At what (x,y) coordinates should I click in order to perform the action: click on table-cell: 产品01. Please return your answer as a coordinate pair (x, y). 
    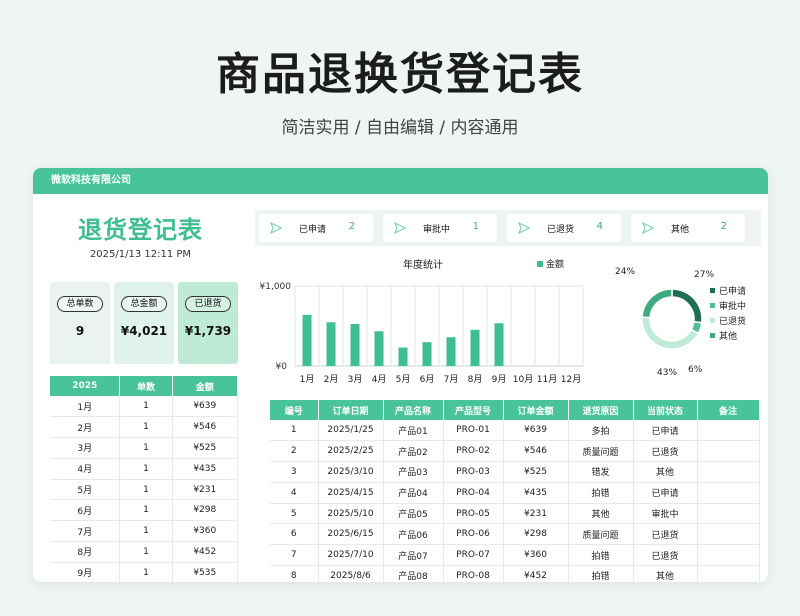
    Looking at the image, I should click on (413, 431).